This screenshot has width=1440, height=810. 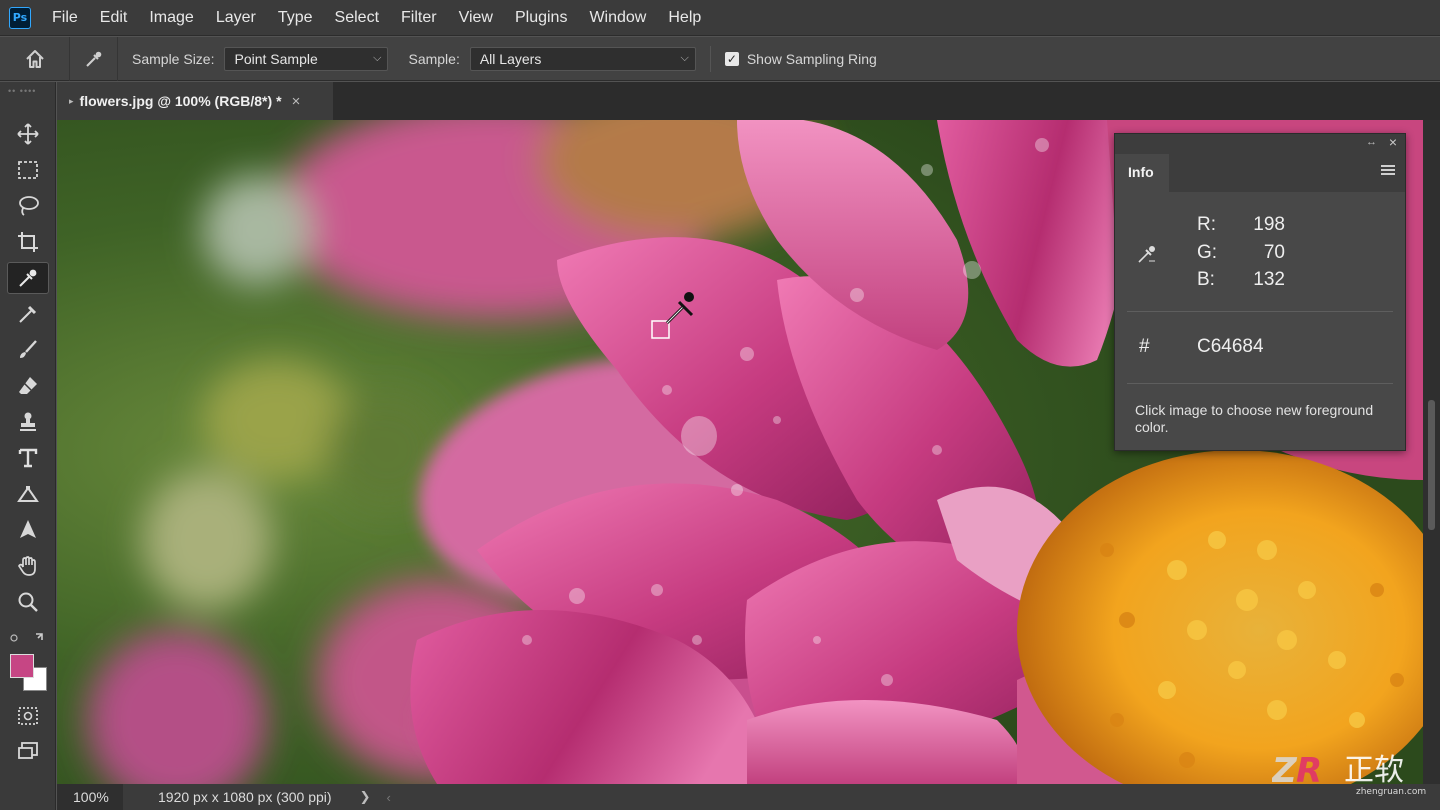 I want to click on watermark-logo: Z R 正软 zhengruan.com, so click(x=1349, y=774).